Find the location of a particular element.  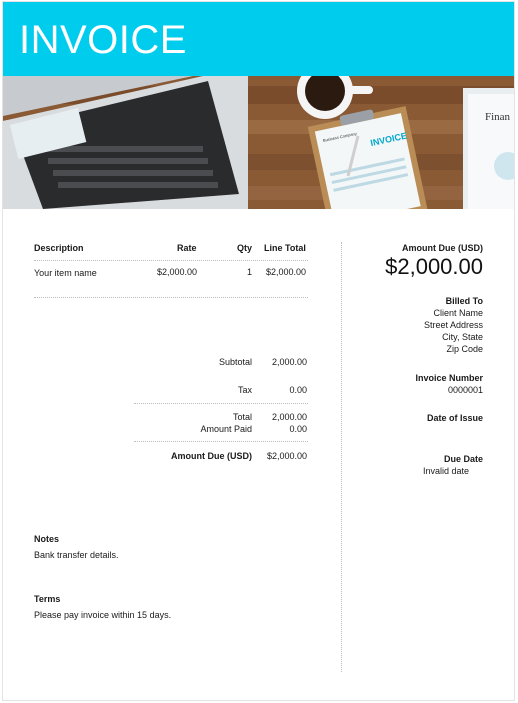

column-header-description: Description is located at coordinates (59, 248).